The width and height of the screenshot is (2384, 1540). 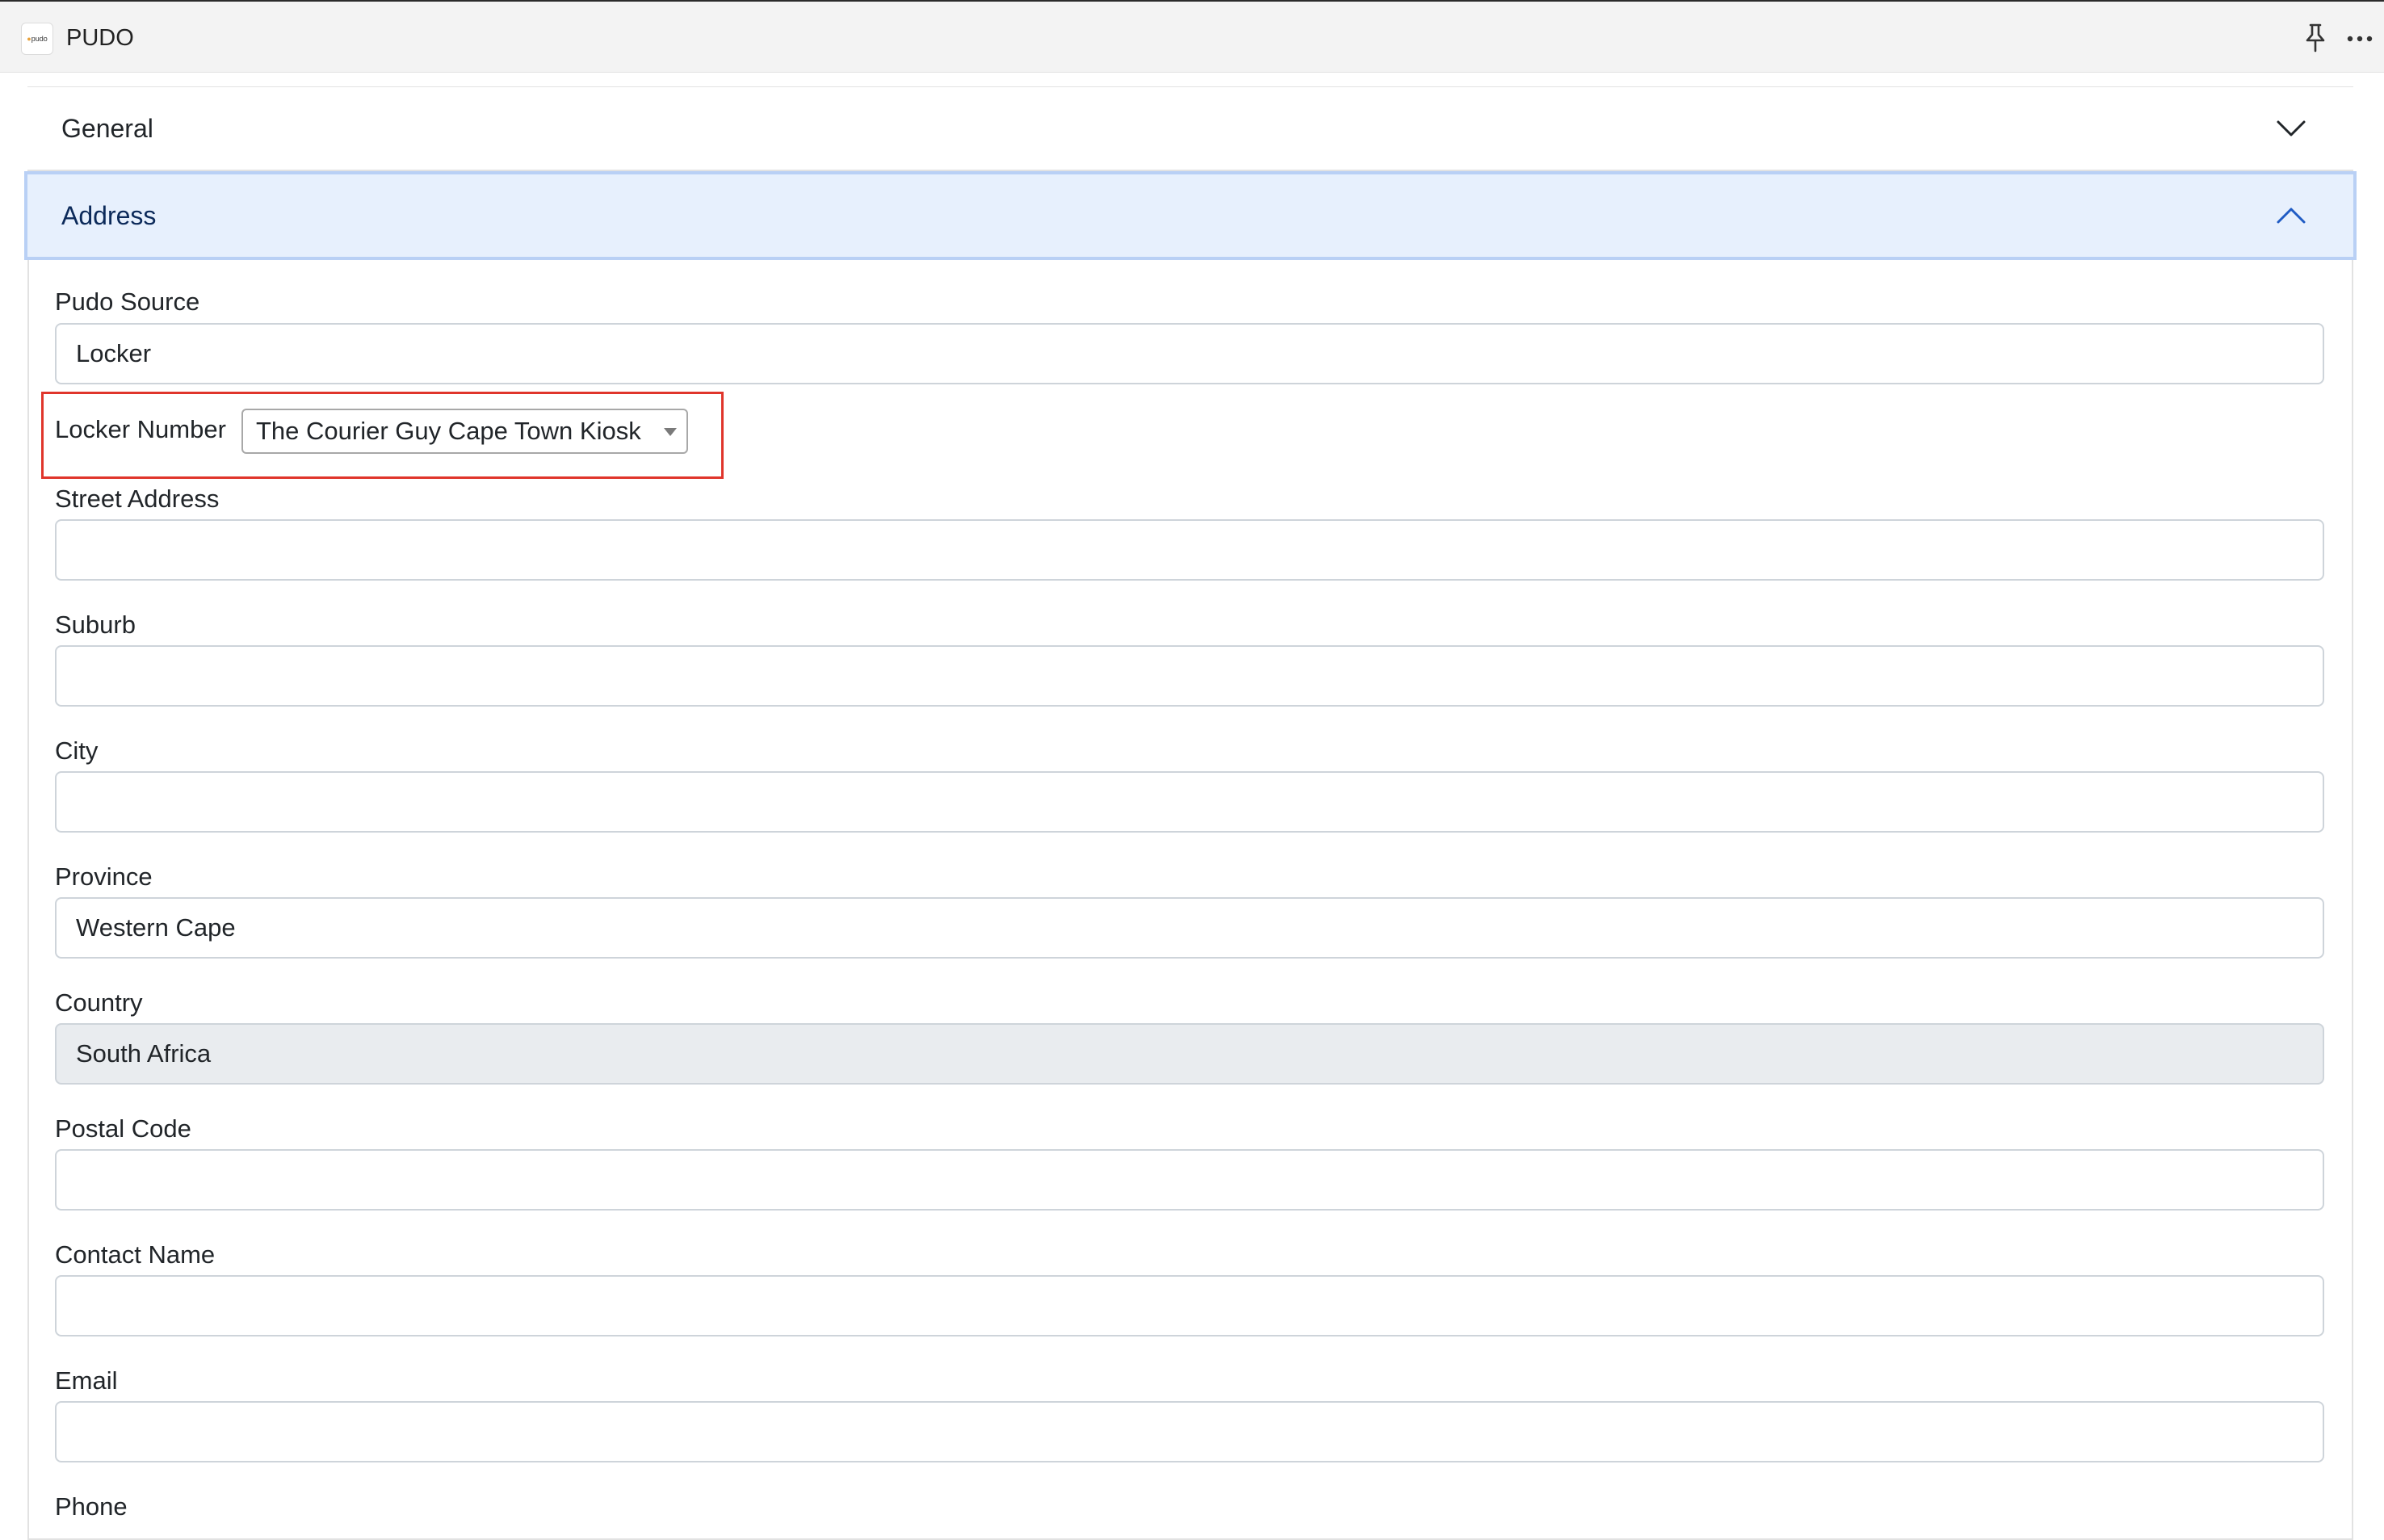 What do you see at coordinates (2291, 128) in the screenshot?
I see `chevron-down-icon` at bounding box center [2291, 128].